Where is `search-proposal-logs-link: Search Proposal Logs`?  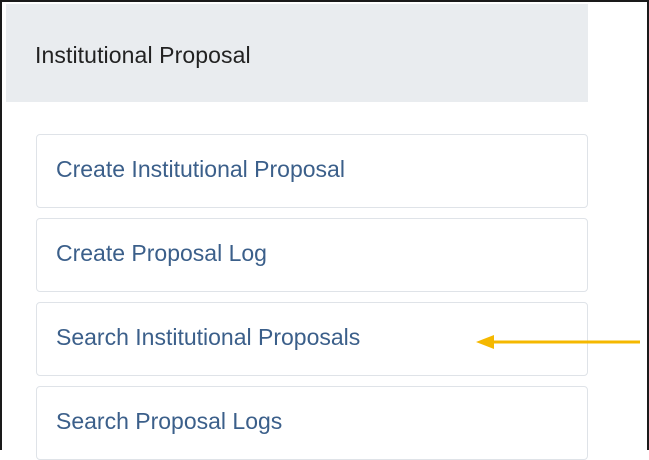 search-proposal-logs-link: Search Proposal Logs is located at coordinates (312, 423).